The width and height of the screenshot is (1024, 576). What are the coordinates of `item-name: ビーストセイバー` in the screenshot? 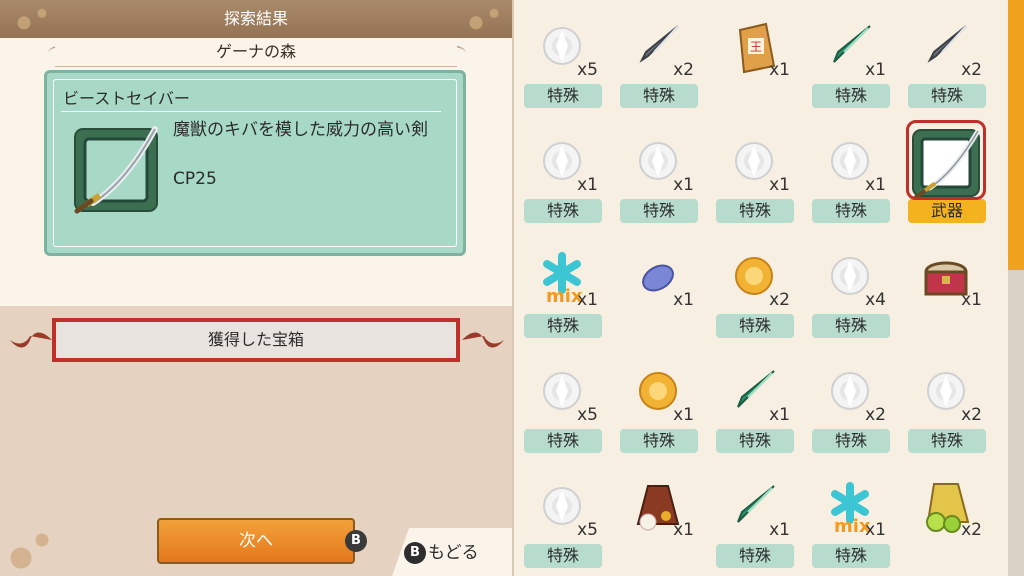 It's located at (126, 98).